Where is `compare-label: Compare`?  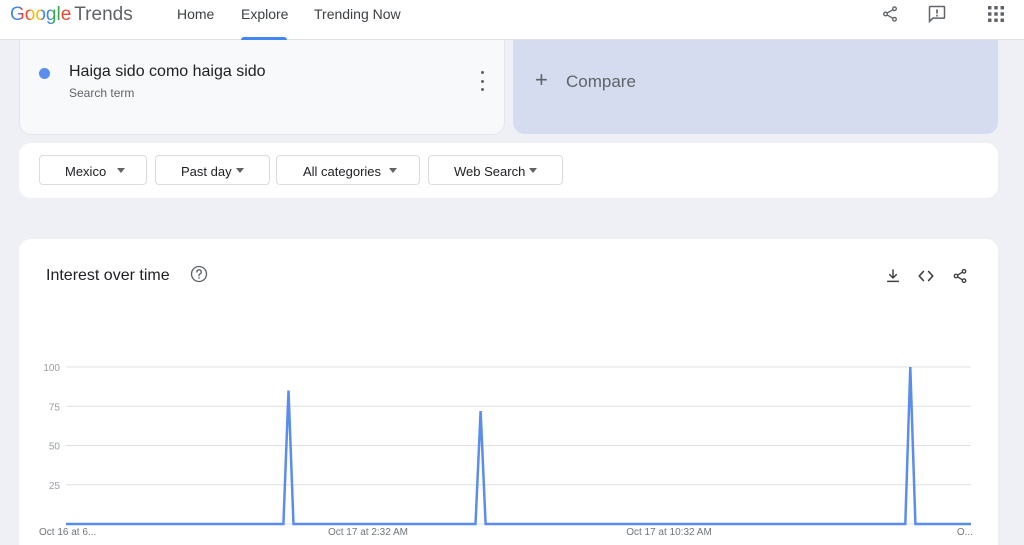 compare-label: Compare is located at coordinates (601, 81).